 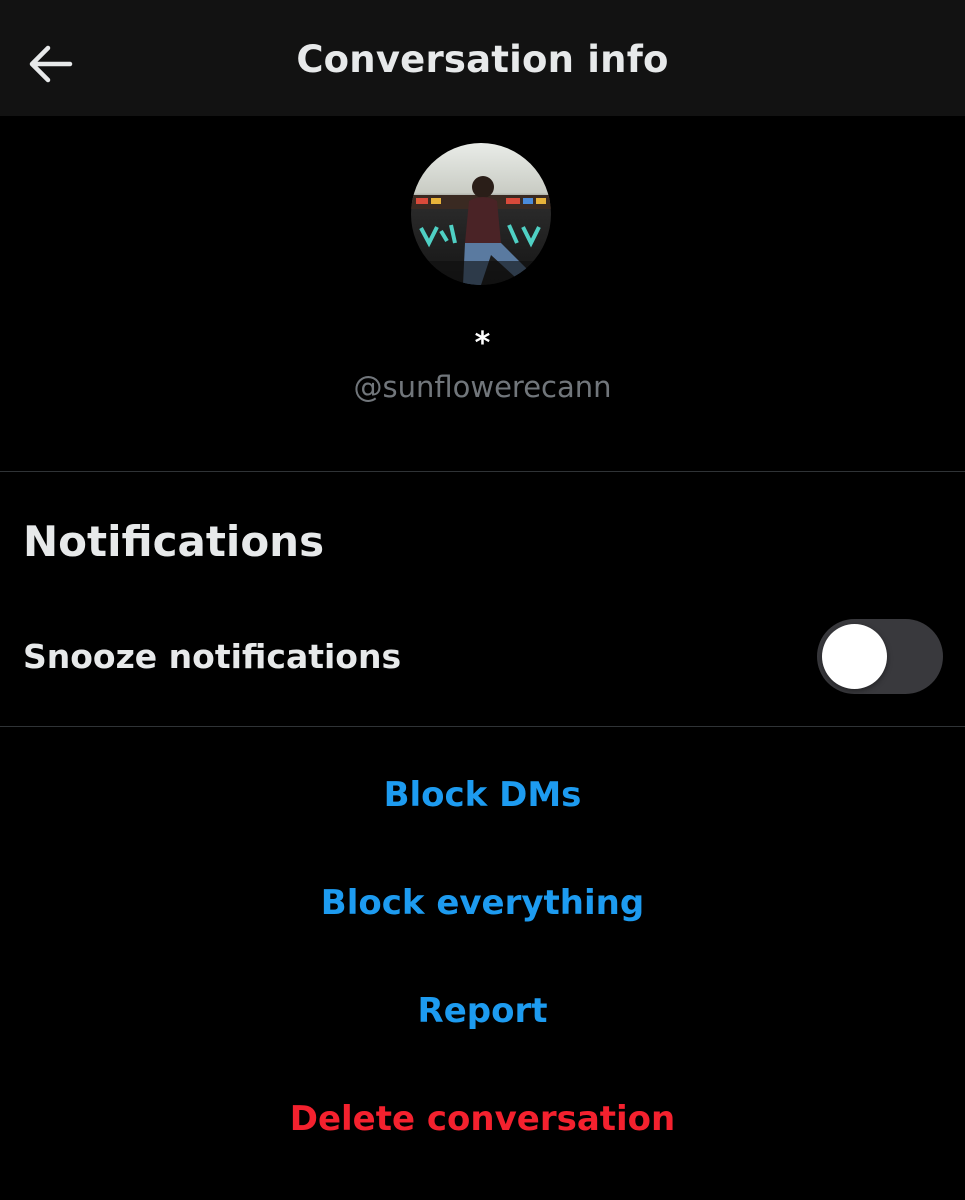 I want to click on report-button: Report, so click(x=482, y=1011).